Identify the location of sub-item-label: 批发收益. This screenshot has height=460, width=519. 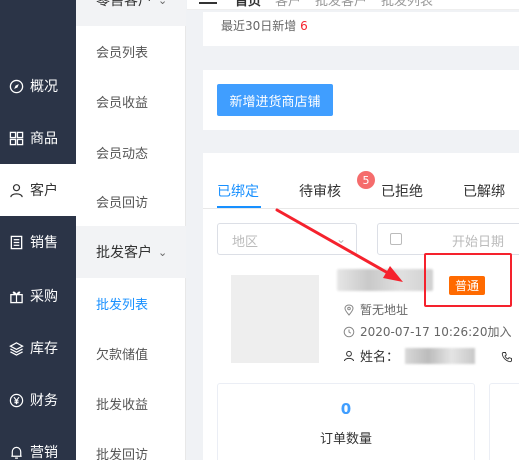
(122, 405).